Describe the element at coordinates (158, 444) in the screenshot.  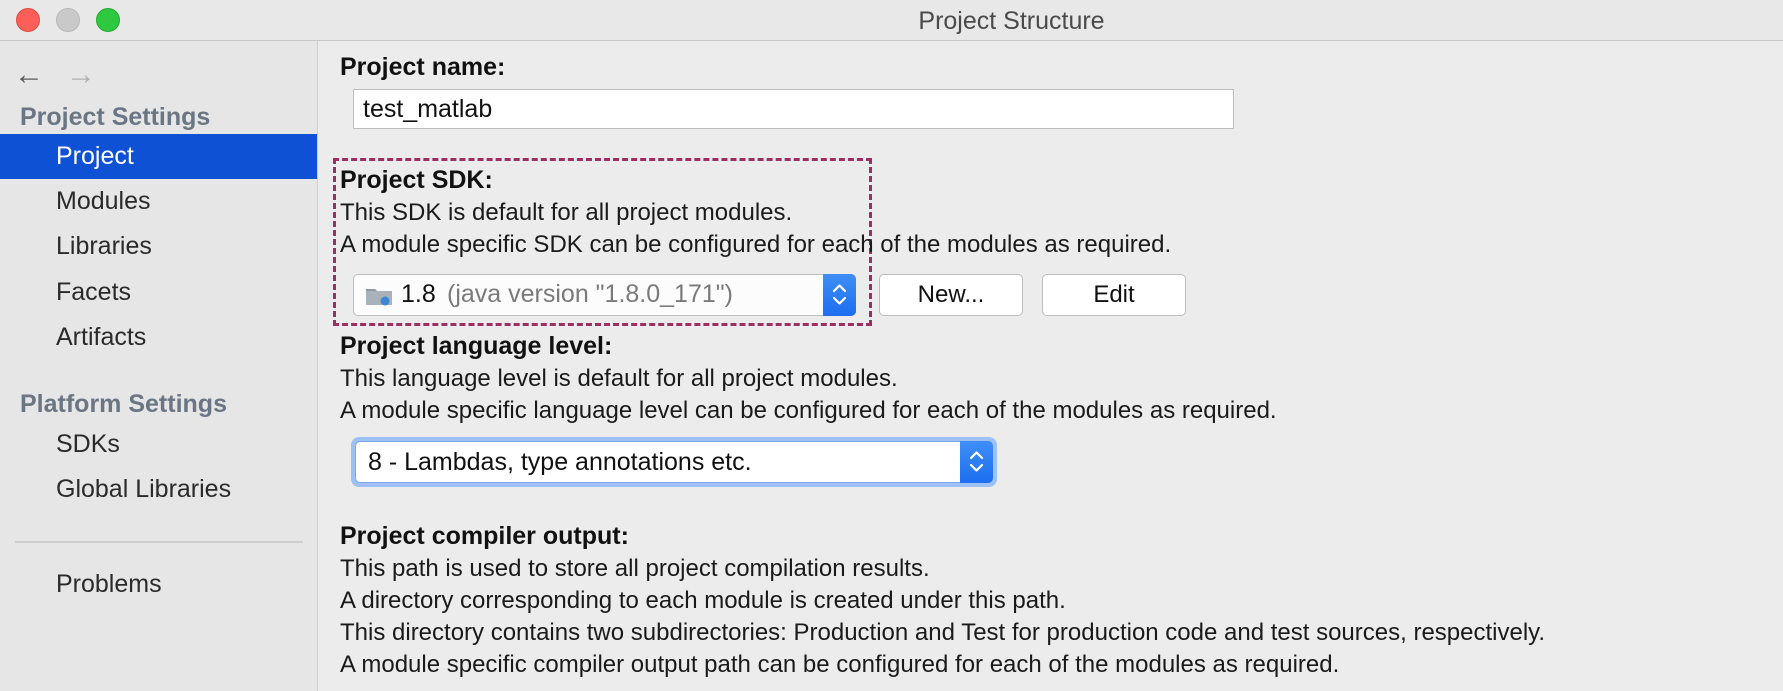
I see `sidebar-item-sdks: SDKs` at that location.